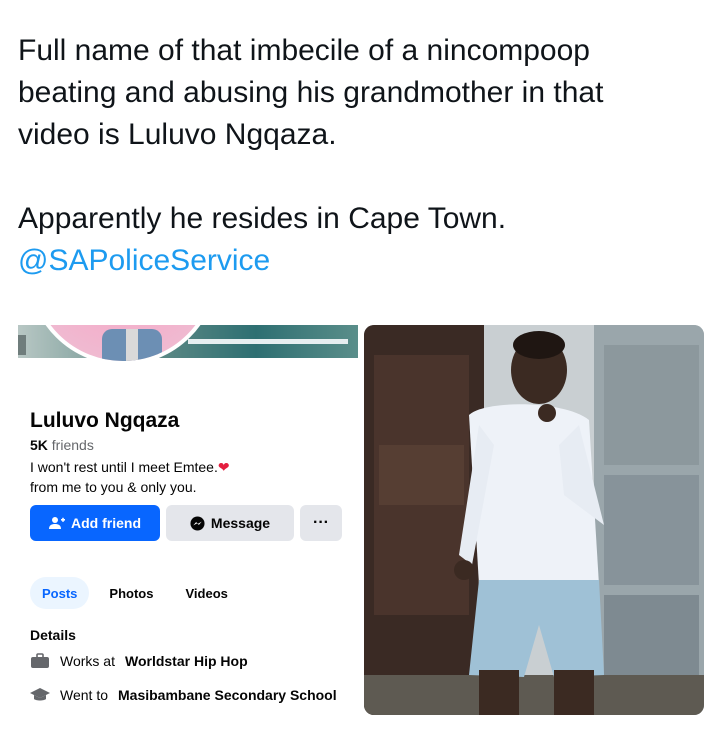  I want to click on profile-tabs: Posts Photos Videos, so click(135, 593).